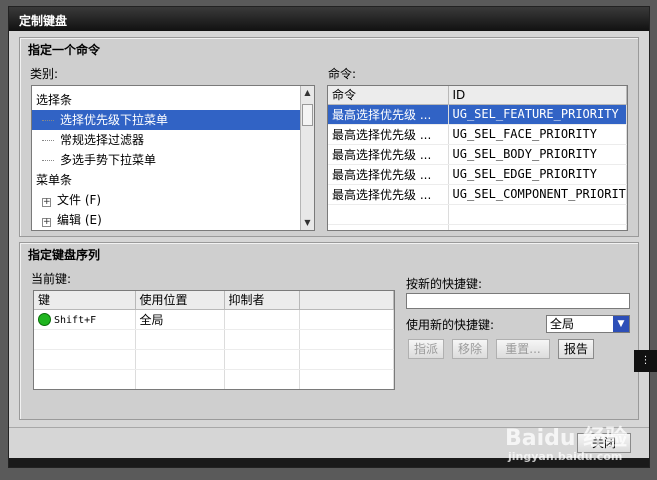  Describe the element at coordinates (346, 319) in the screenshot. I see `empty-cell` at that location.